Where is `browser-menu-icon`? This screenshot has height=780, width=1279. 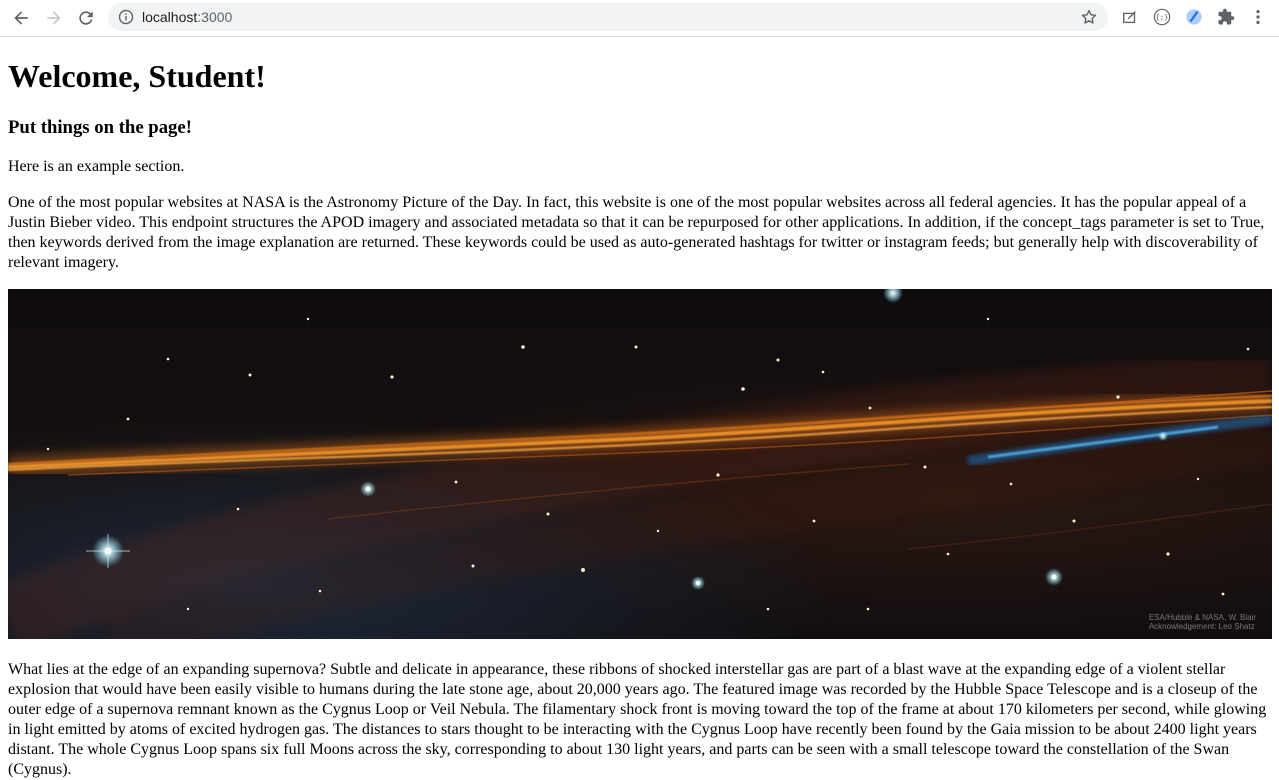 browser-menu-icon is located at coordinates (1258, 17).